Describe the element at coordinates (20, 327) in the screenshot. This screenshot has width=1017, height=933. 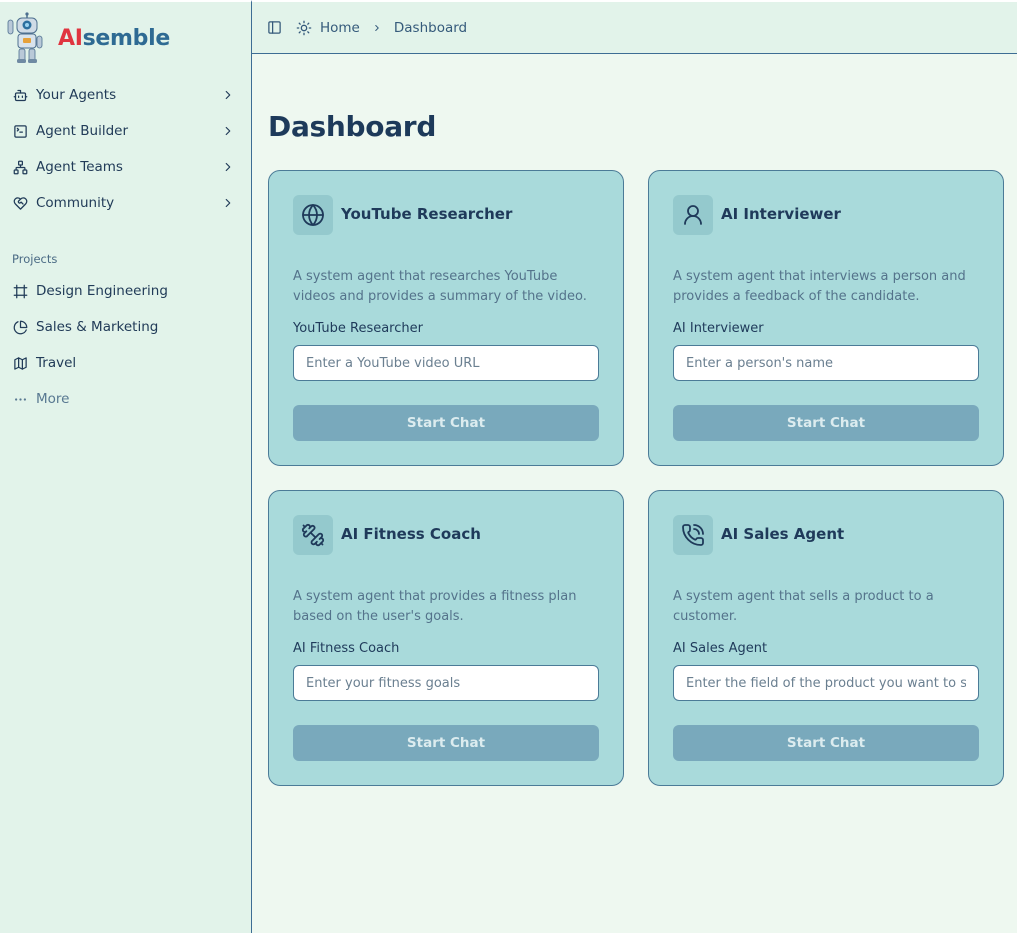
I see `pie-chart-icon` at that location.